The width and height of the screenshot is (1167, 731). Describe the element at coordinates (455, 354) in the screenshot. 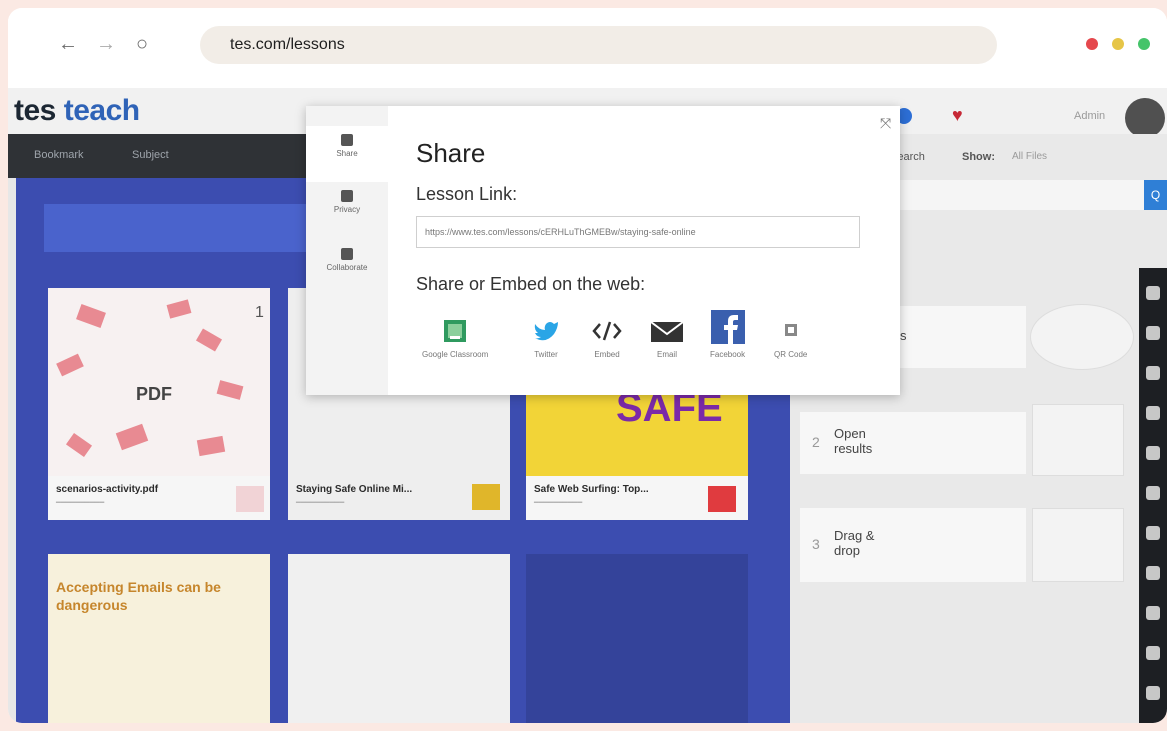

I see `share-option-label: Google Classroom` at that location.